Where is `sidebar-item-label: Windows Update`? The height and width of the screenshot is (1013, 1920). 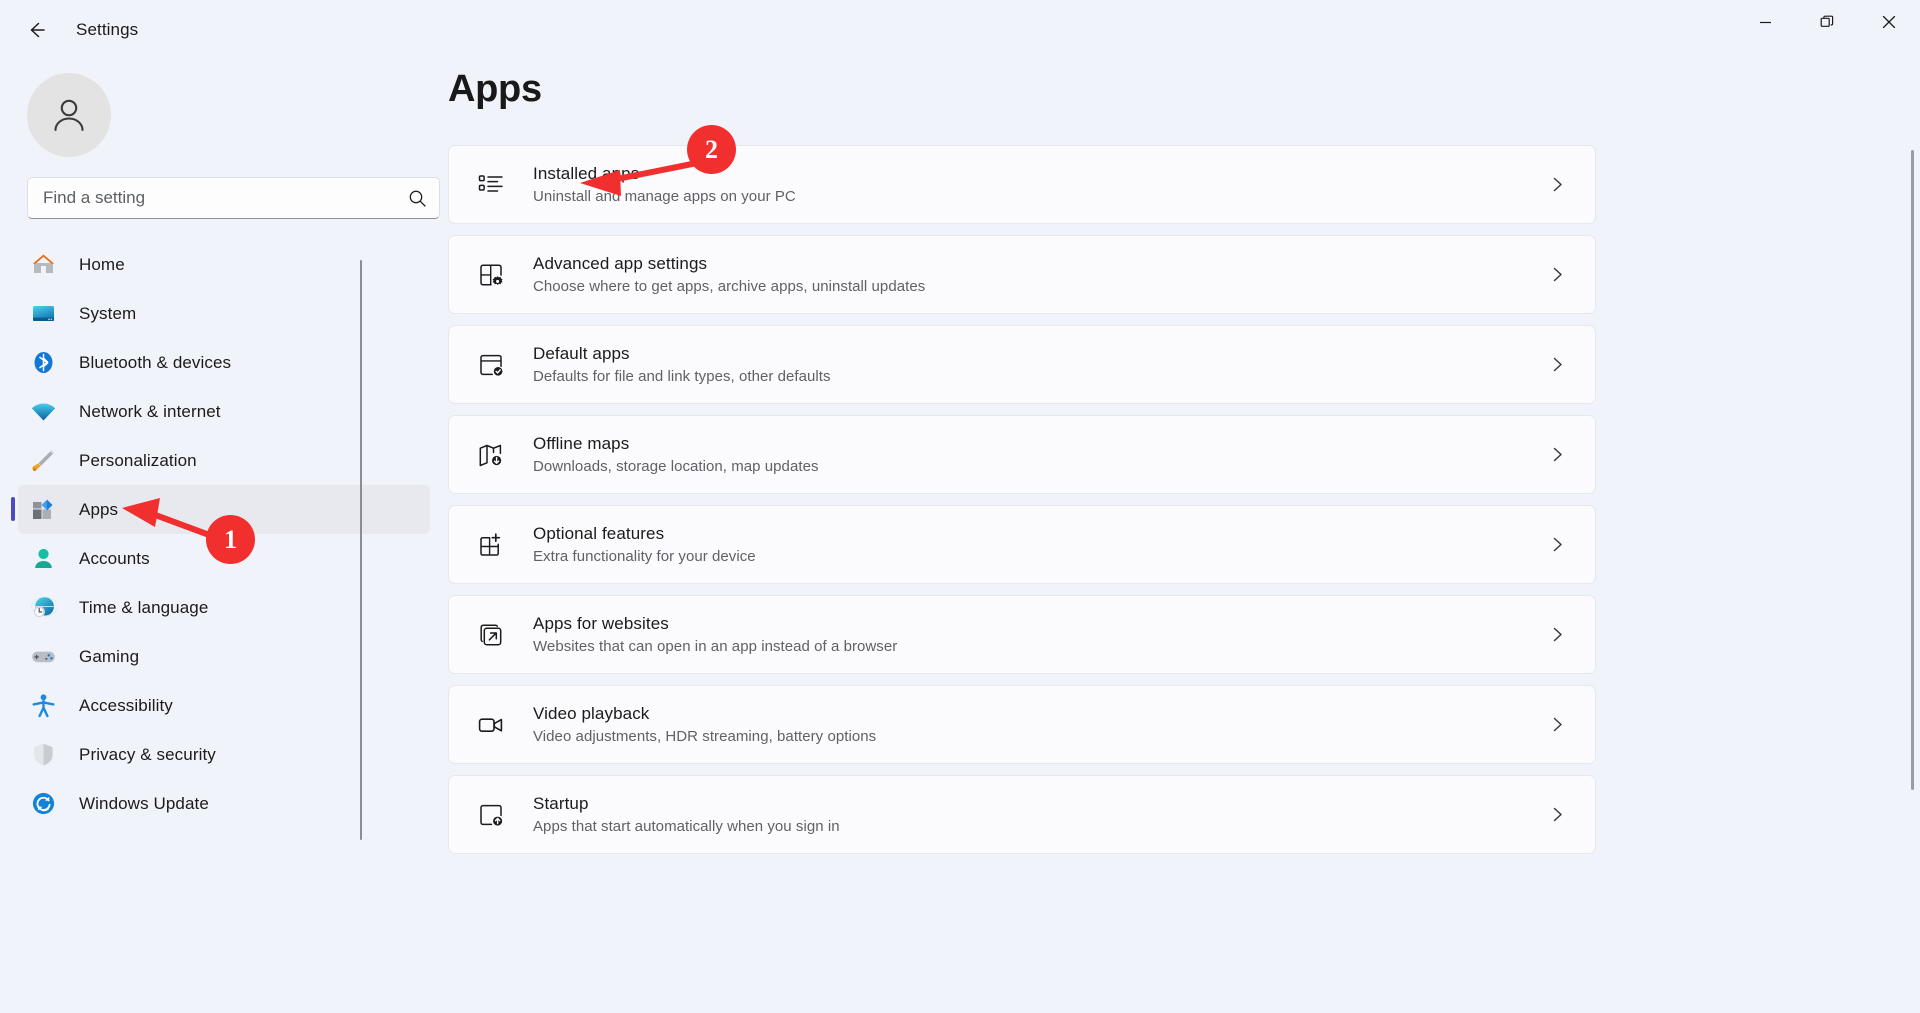
sidebar-item-label: Windows Update is located at coordinates (144, 803).